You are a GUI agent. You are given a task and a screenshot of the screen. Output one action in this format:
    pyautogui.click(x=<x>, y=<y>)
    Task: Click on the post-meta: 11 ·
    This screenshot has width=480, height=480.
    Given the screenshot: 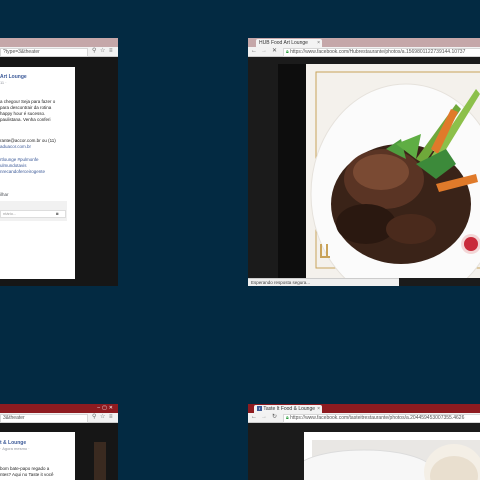 What is the action you would take?
    pyautogui.click(x=3, y=82)
    